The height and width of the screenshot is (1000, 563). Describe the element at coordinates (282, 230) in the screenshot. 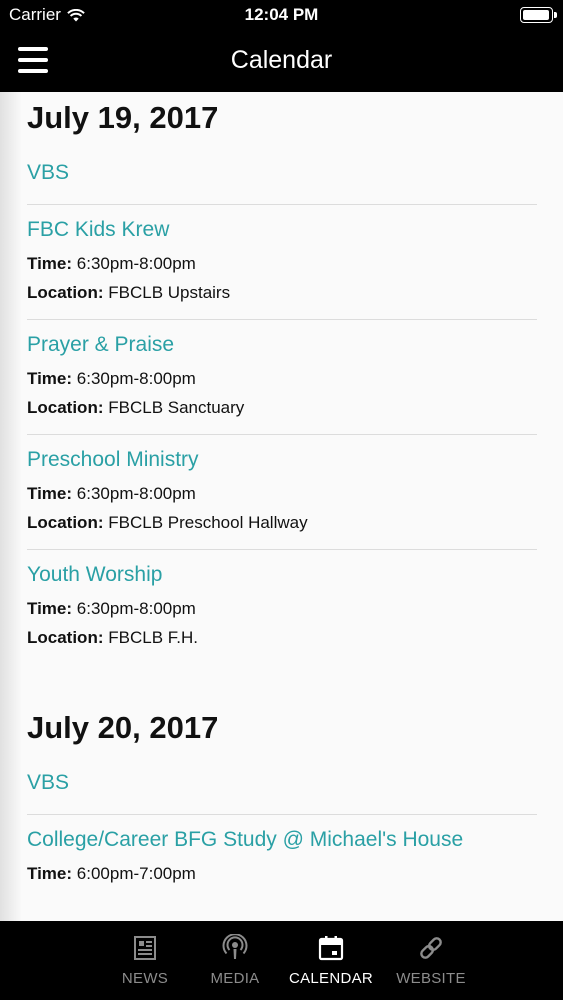

I see `event-title: FBC Kids Krew` at that location.